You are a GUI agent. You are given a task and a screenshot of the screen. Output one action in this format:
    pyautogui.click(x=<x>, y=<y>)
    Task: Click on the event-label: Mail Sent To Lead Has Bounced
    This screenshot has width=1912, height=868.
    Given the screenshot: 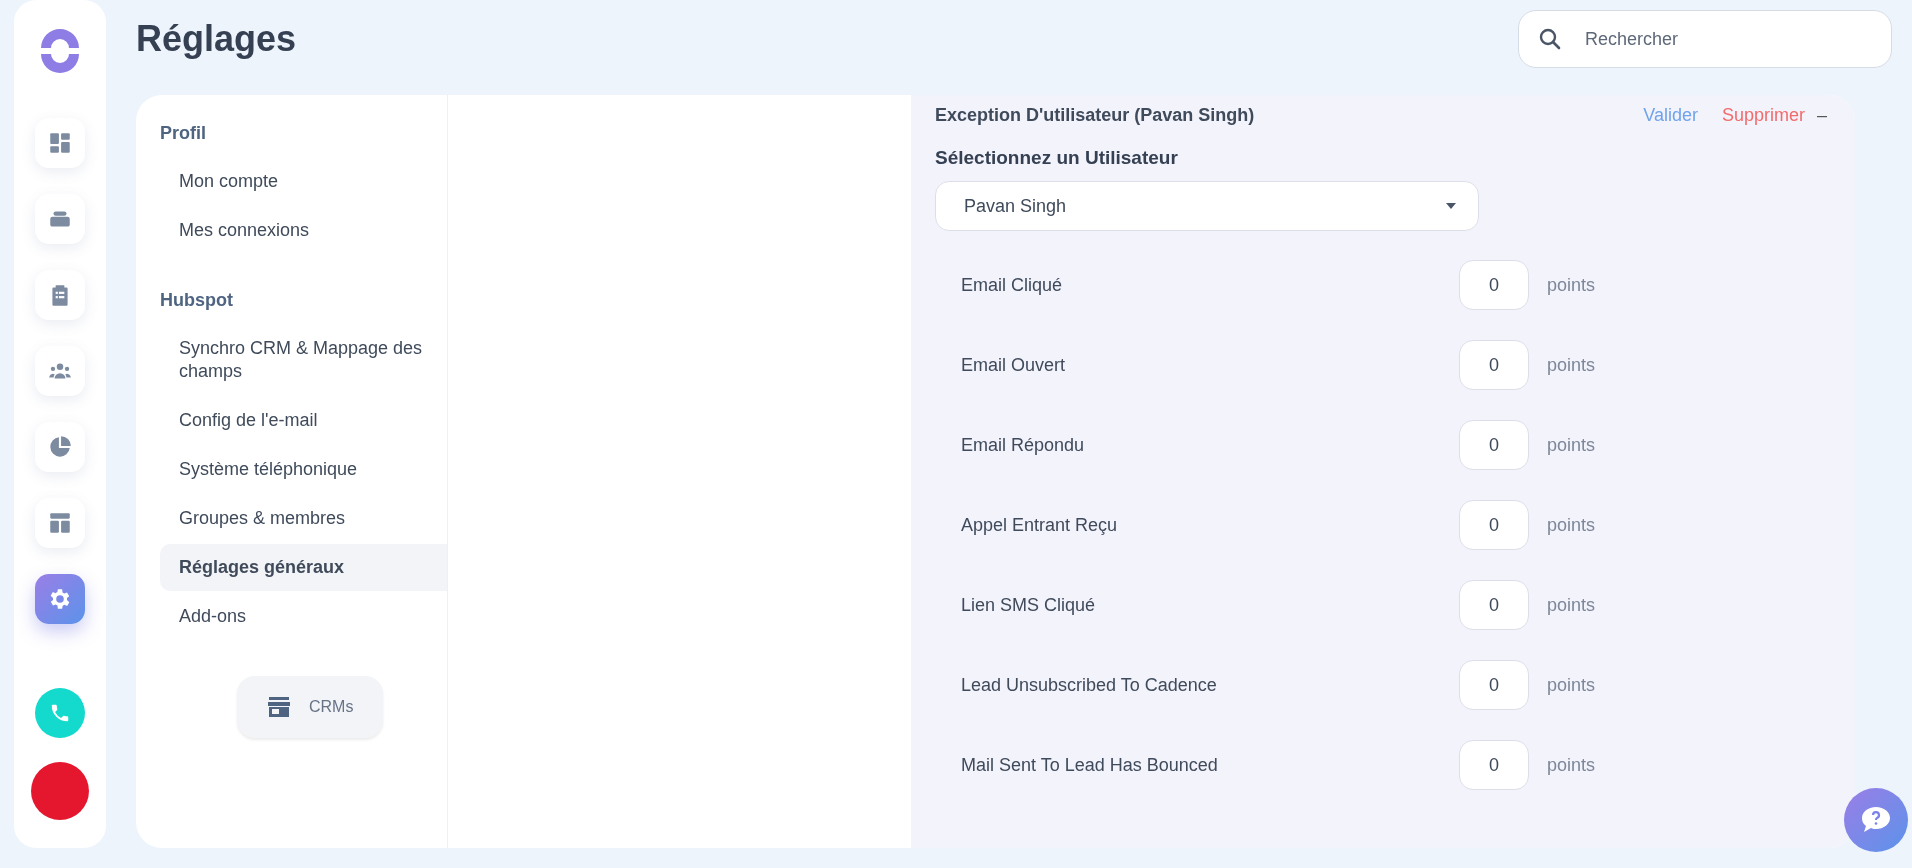 What is the action you would take?
    pyautogui.click(x=1090, y=765)
    